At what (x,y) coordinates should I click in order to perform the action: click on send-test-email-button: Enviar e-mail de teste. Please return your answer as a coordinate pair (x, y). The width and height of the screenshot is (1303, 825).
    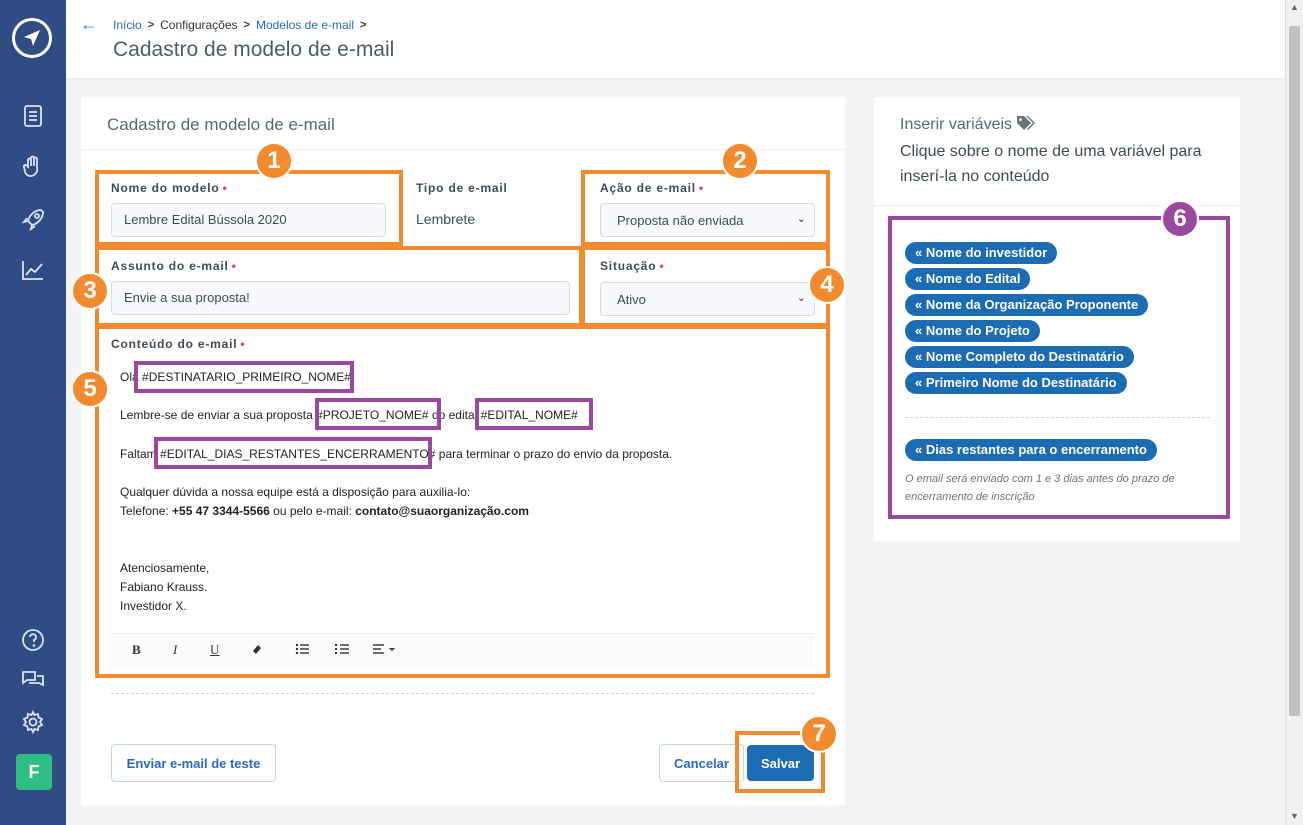
    Looking at the image, I should click on (193, 763).